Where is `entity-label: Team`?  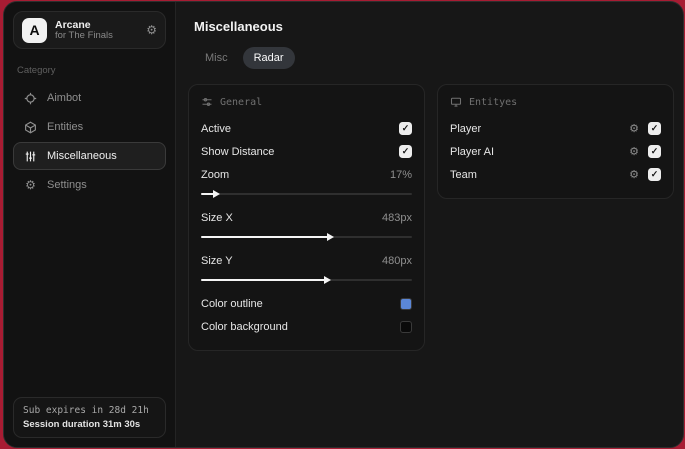
entity-label: Team is located at coordinates (463, 174).